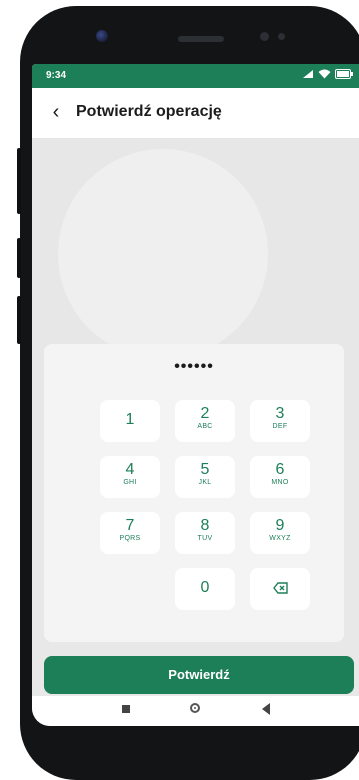 Image resolution: width=359 pixels, height=780 pixels. What do you see at coordinates (56, 75) in the screenshot?
I see `status-time: 9:34` at bounding box center [56, 75].